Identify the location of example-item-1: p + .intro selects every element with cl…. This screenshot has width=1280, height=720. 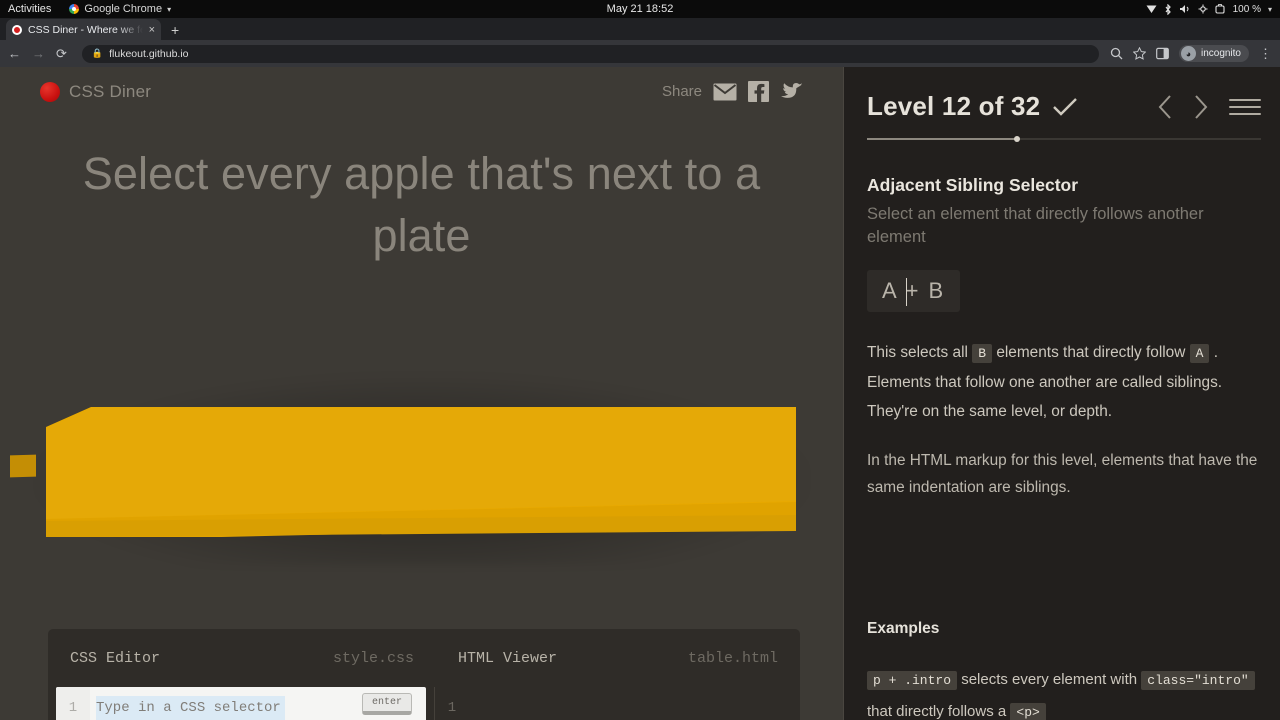
(1064, 692).